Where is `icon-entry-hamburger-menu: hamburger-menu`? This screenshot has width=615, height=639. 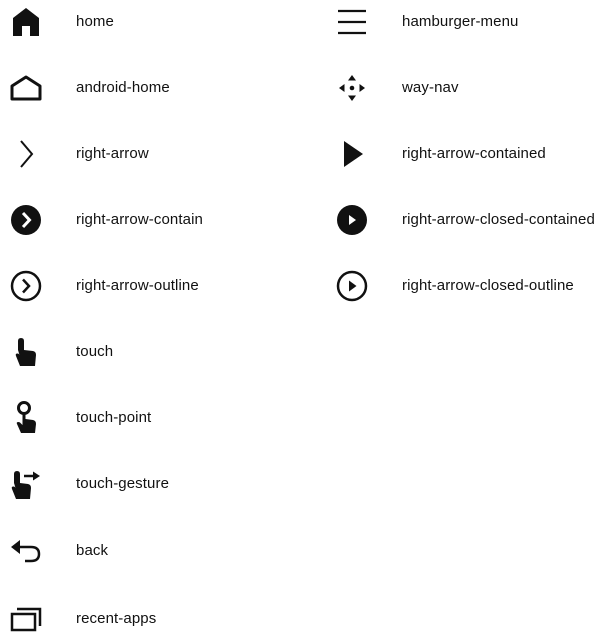 icon-entry-hamburger-menu: hamburger-menu is located at coordinates (426, 22).